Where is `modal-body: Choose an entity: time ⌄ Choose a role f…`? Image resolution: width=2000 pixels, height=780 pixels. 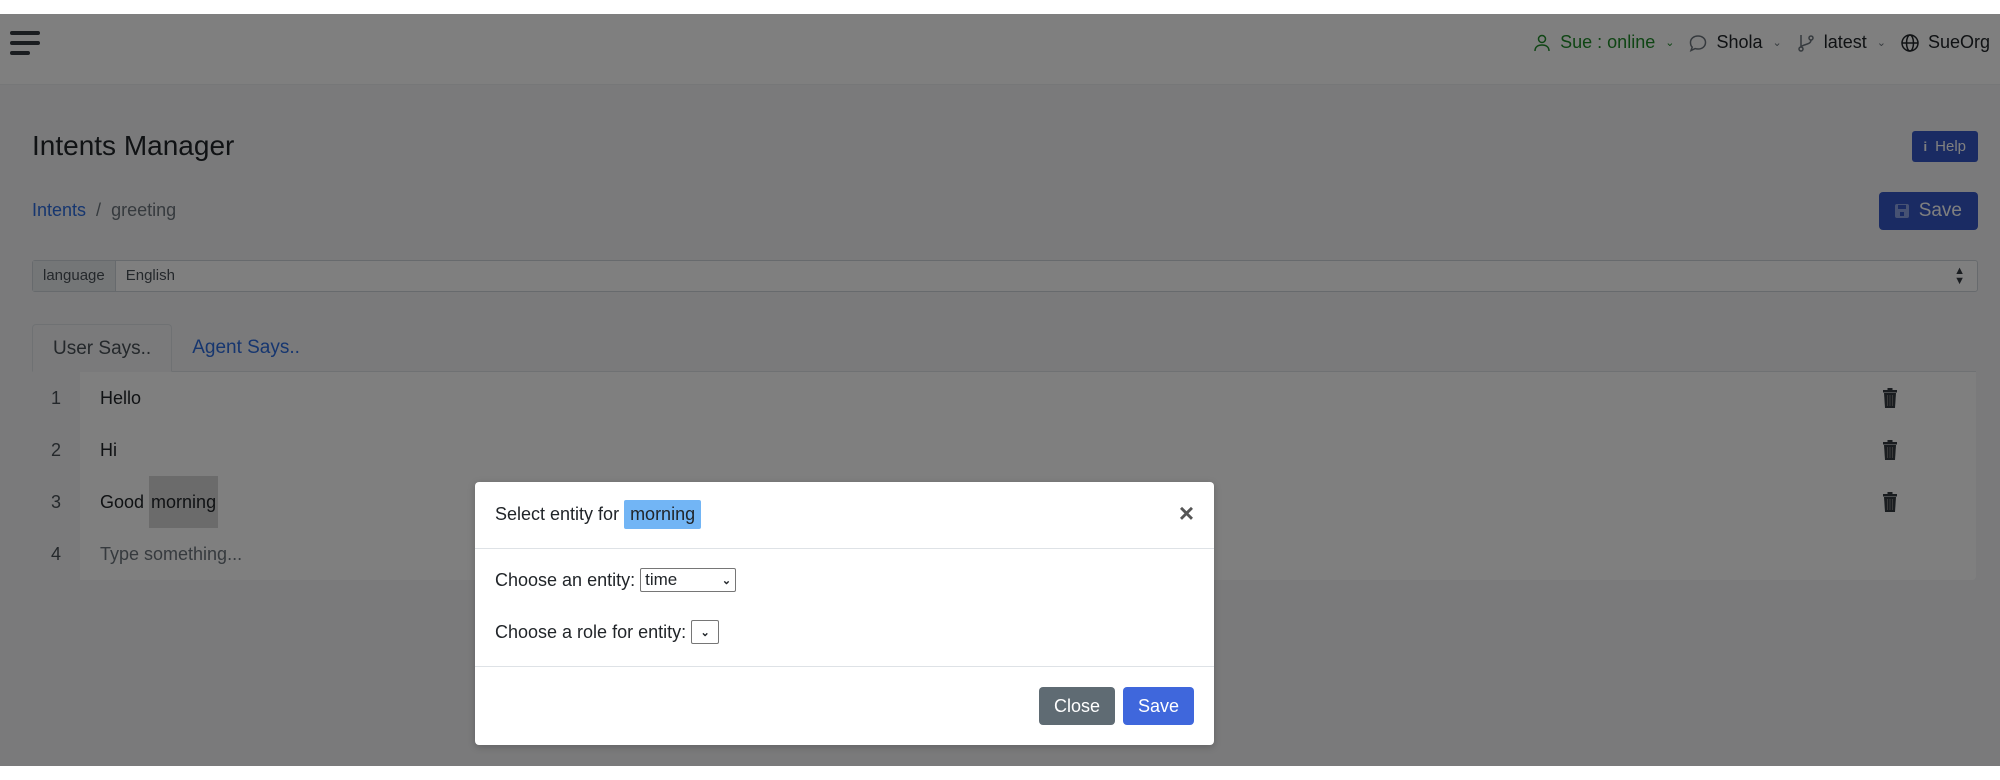
modal-body: Choose an entity: time ⌄ Choose a role f… is located at coordinates (844, 608).